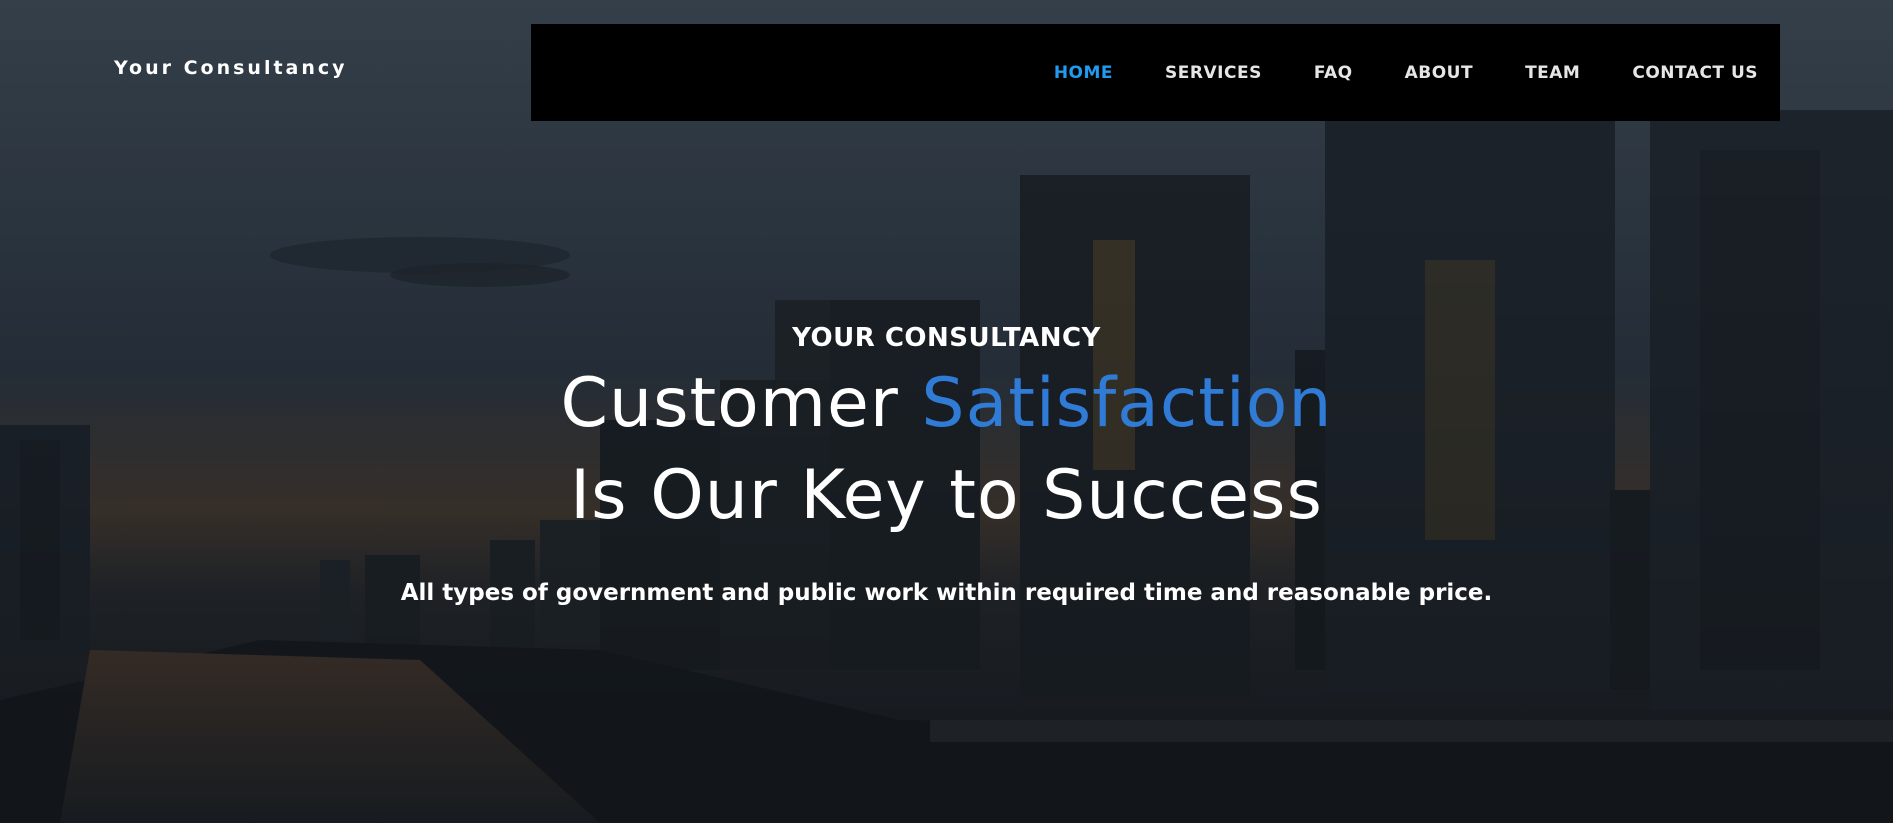  What do you see at coordinates (1695, 73) in the screenshot?
I see `nav-item-contact-us: CONTACT US` at bounding box center [1695, 73].